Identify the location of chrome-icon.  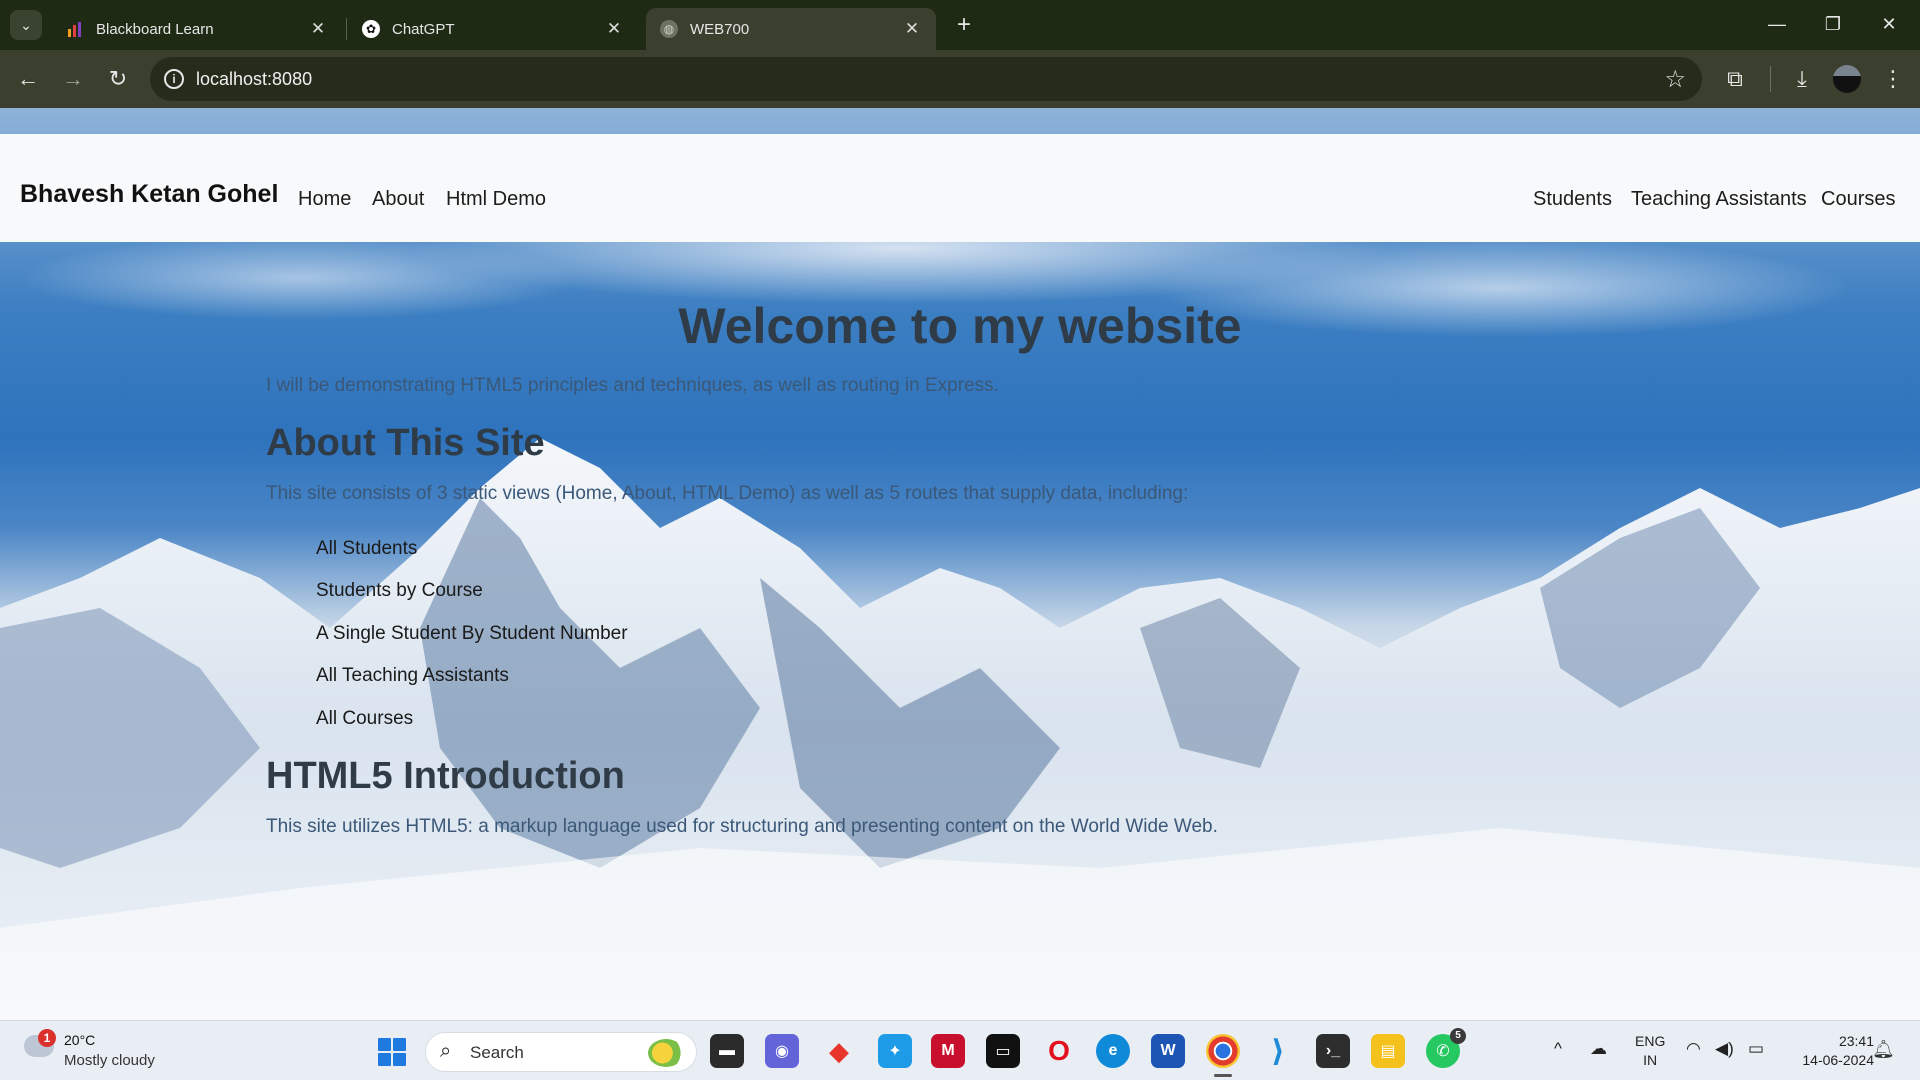
(1223, 1055).